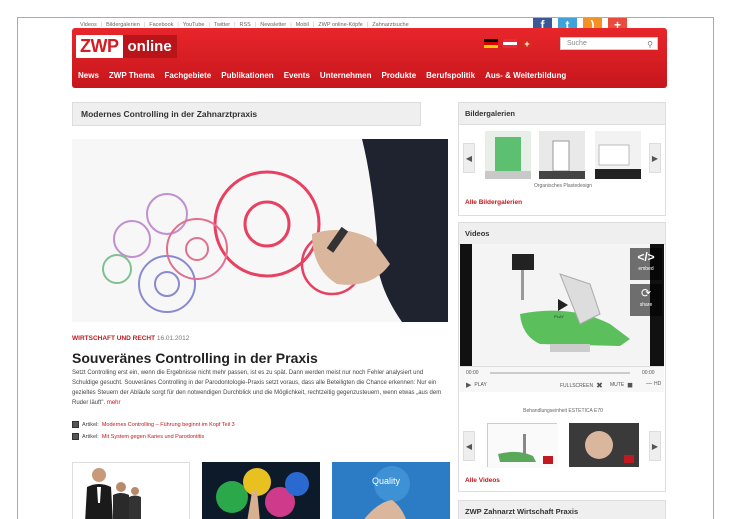 This screenshot has height=519, width=731. Describe the element at coordinates (297, 75) in the screenshot. I see `nav-item: Events` at that location.